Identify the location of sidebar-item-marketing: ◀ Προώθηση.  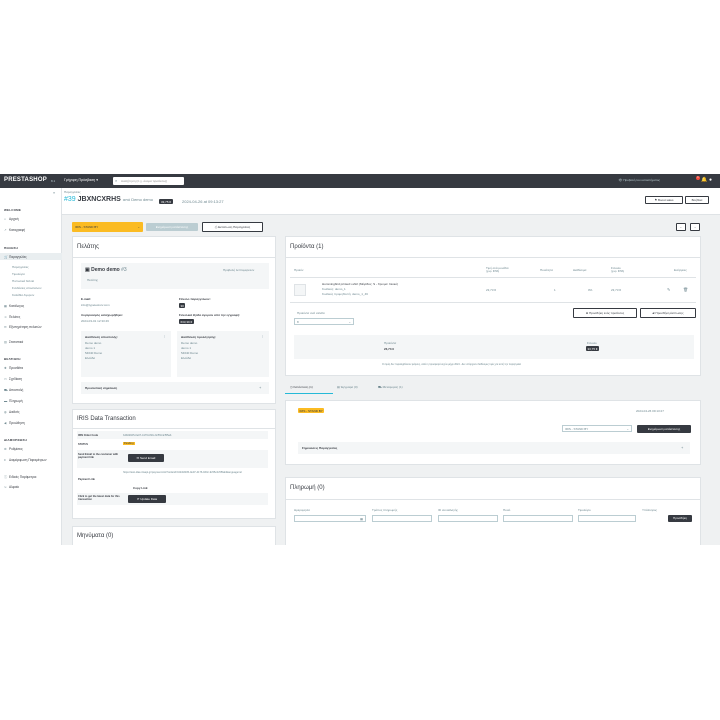
(14, 423).